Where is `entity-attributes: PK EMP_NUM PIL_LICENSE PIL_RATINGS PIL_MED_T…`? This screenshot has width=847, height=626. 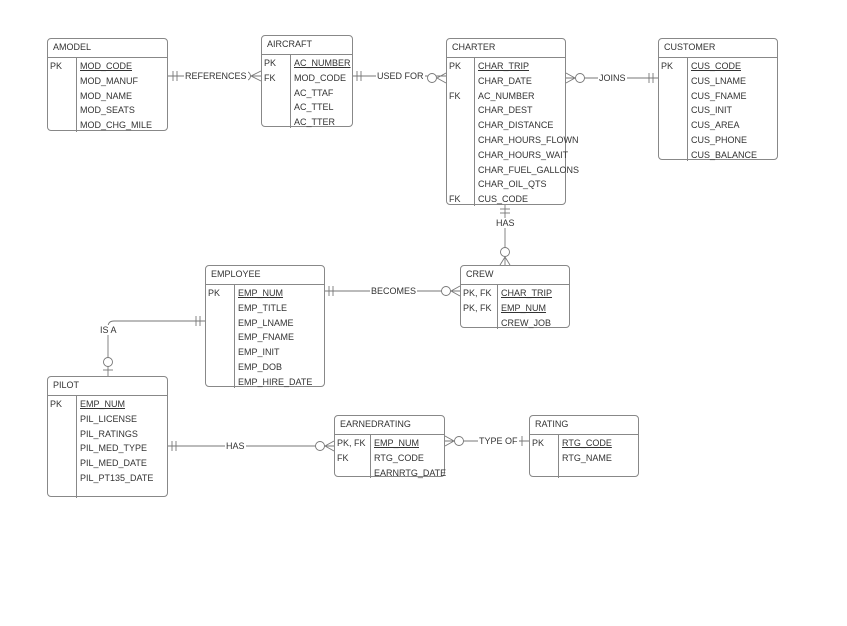
entity-attributes: PK EMP_NUM PIL_LICENSE PIL_RATINGS PIL_MED_T… is located at coordinates (107, 447).